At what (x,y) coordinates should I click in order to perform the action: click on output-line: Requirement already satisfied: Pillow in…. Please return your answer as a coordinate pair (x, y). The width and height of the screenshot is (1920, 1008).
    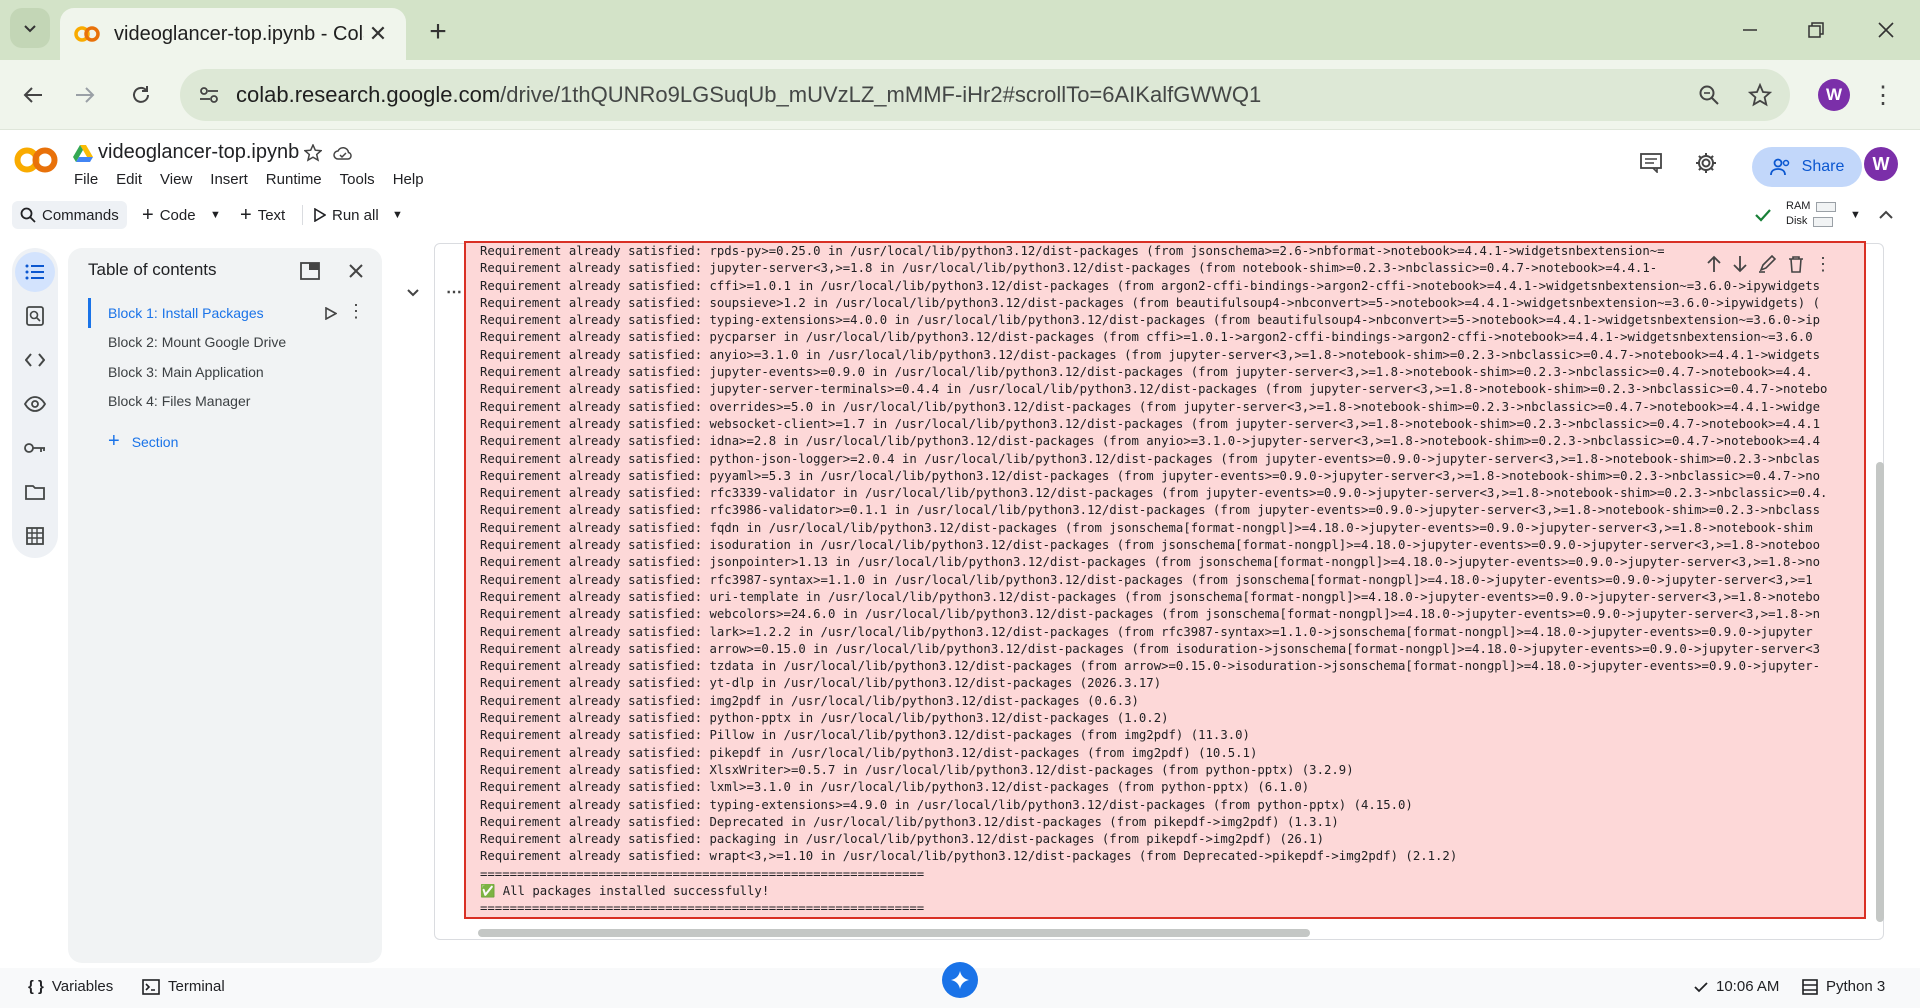
    Looking at the image, I should click on (865, 735).